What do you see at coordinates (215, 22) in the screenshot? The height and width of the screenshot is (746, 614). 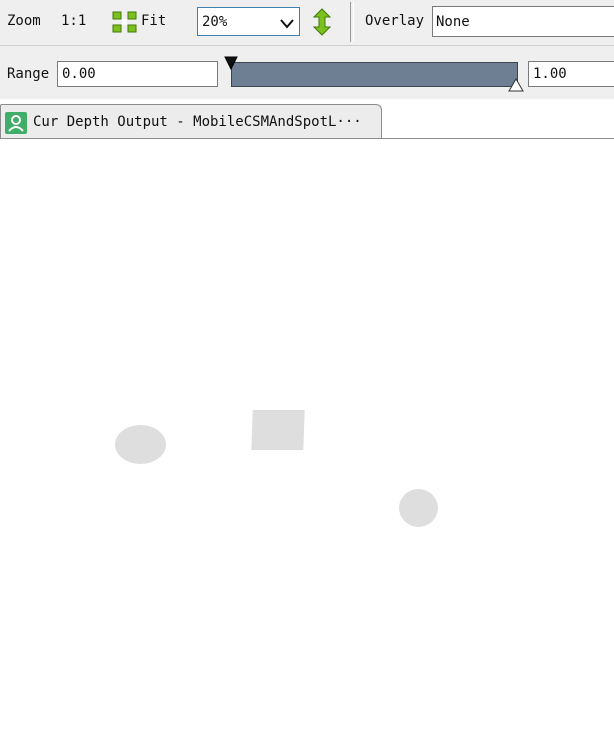 I see `zoom-level-value: 20%` at bounding box center [215, 22].